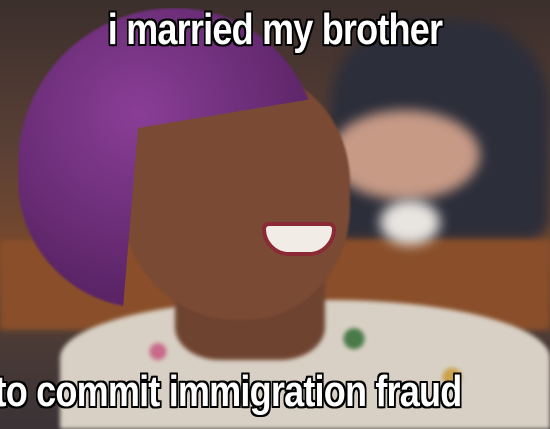 The image size is (550, 429). I want to click on bottom-caption: to commit immigration fraud, so click(231, 391).